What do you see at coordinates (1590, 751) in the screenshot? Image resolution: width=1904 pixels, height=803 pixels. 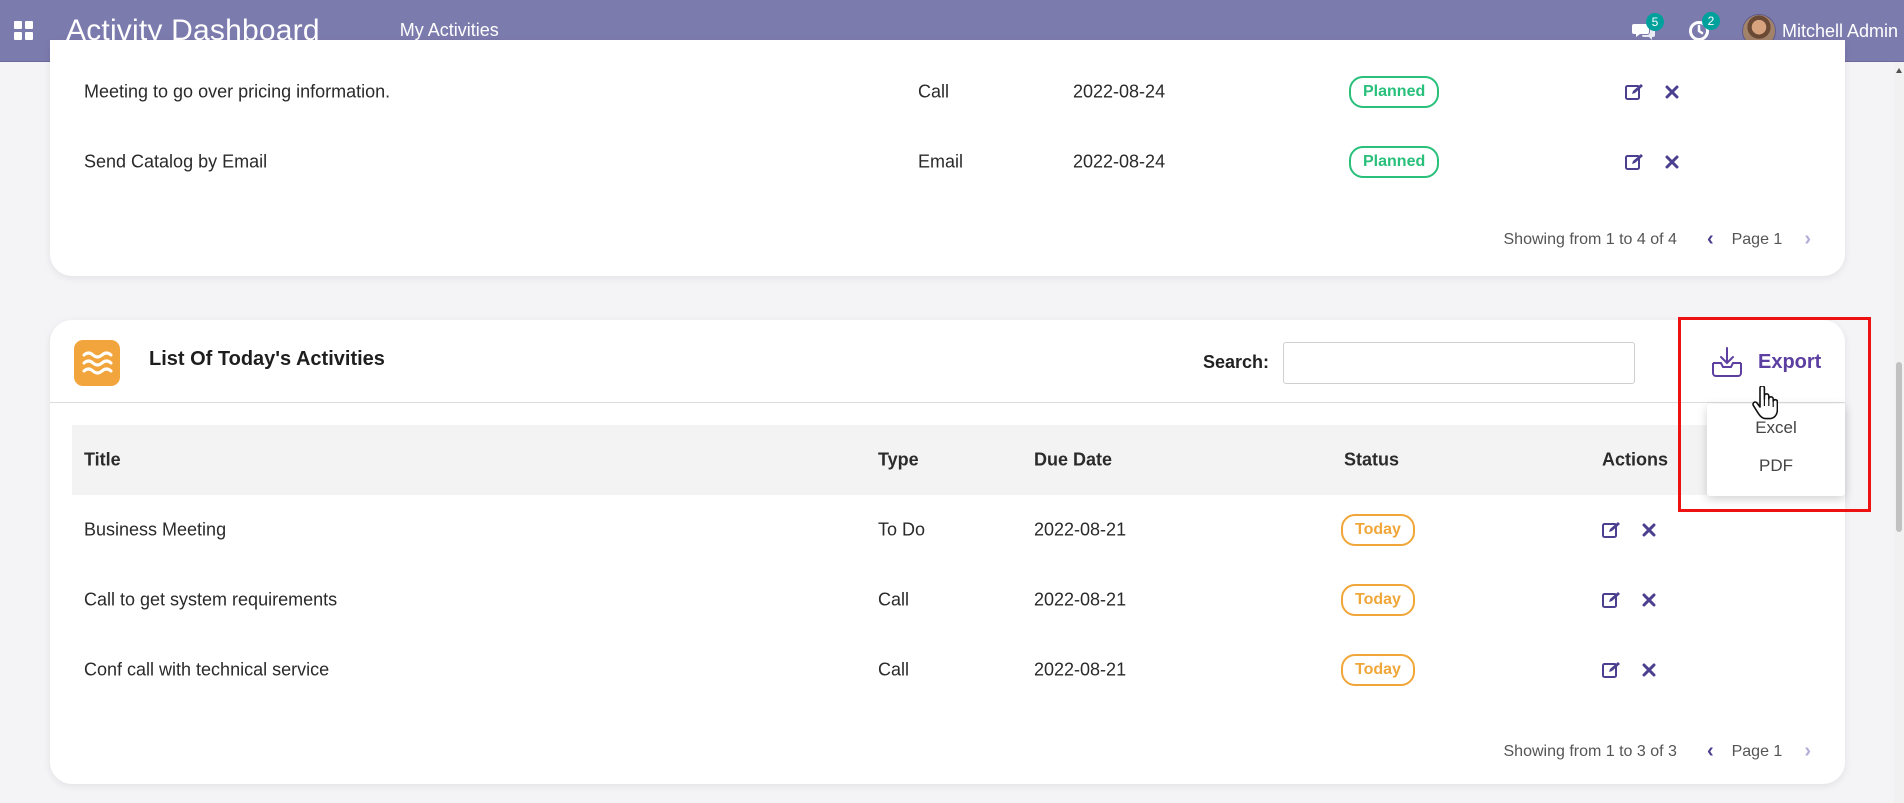 I see `pagination-summary: Showing from 1 to 3 of 3` at bounding box center [1590, 751].